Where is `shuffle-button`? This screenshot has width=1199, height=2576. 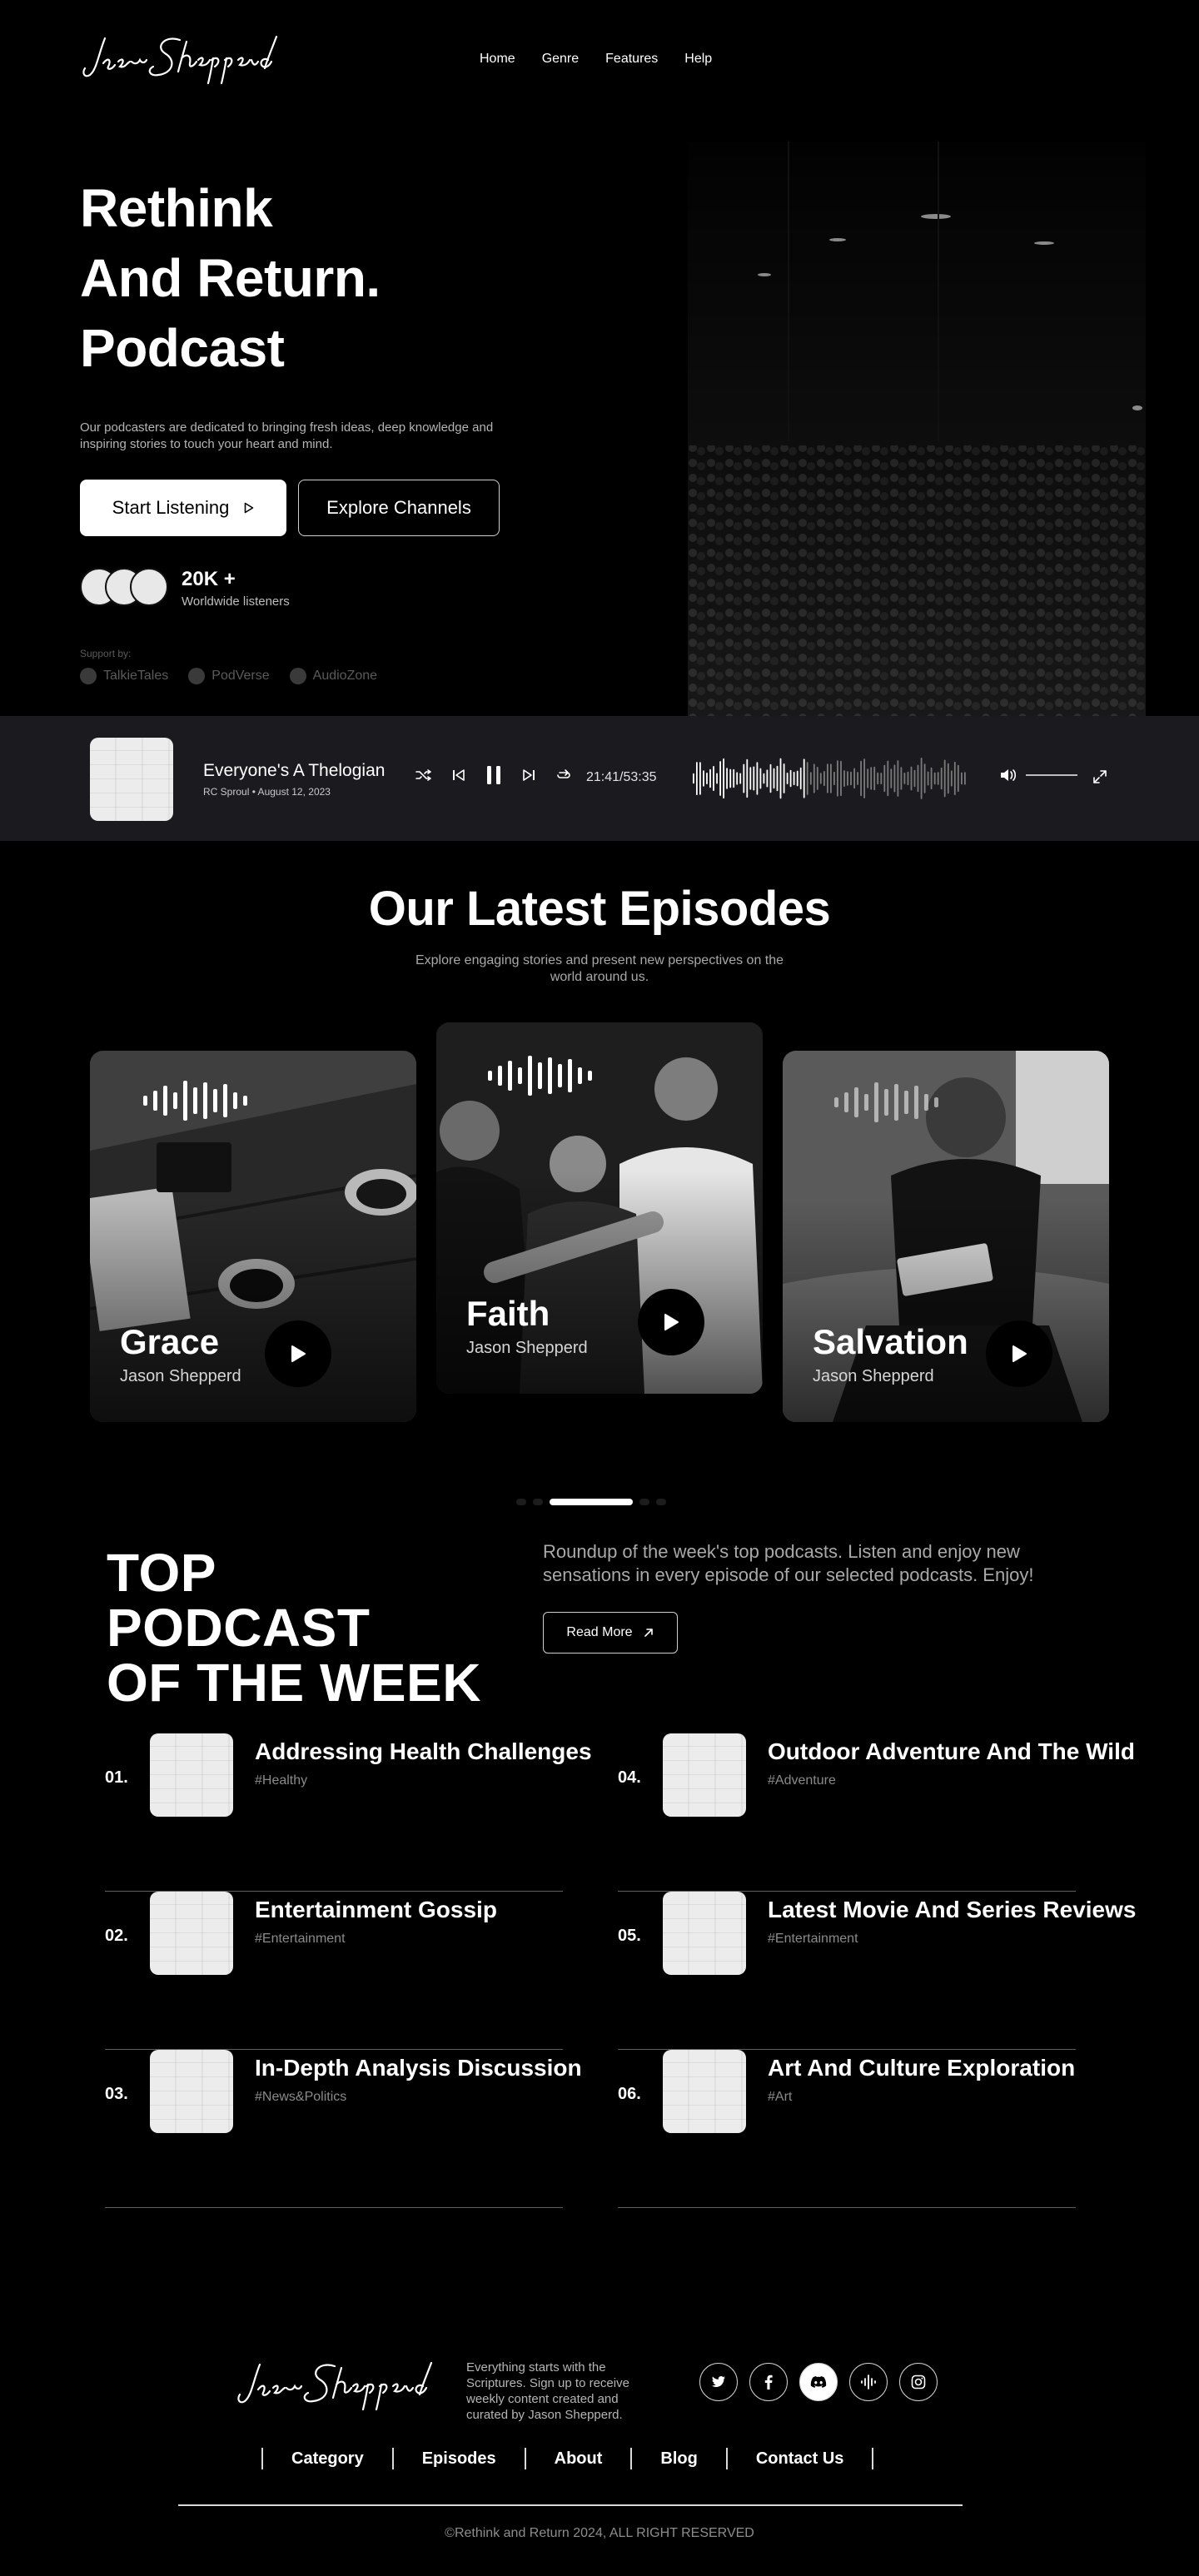
shuffle-button is located at coordinates (424, 775).